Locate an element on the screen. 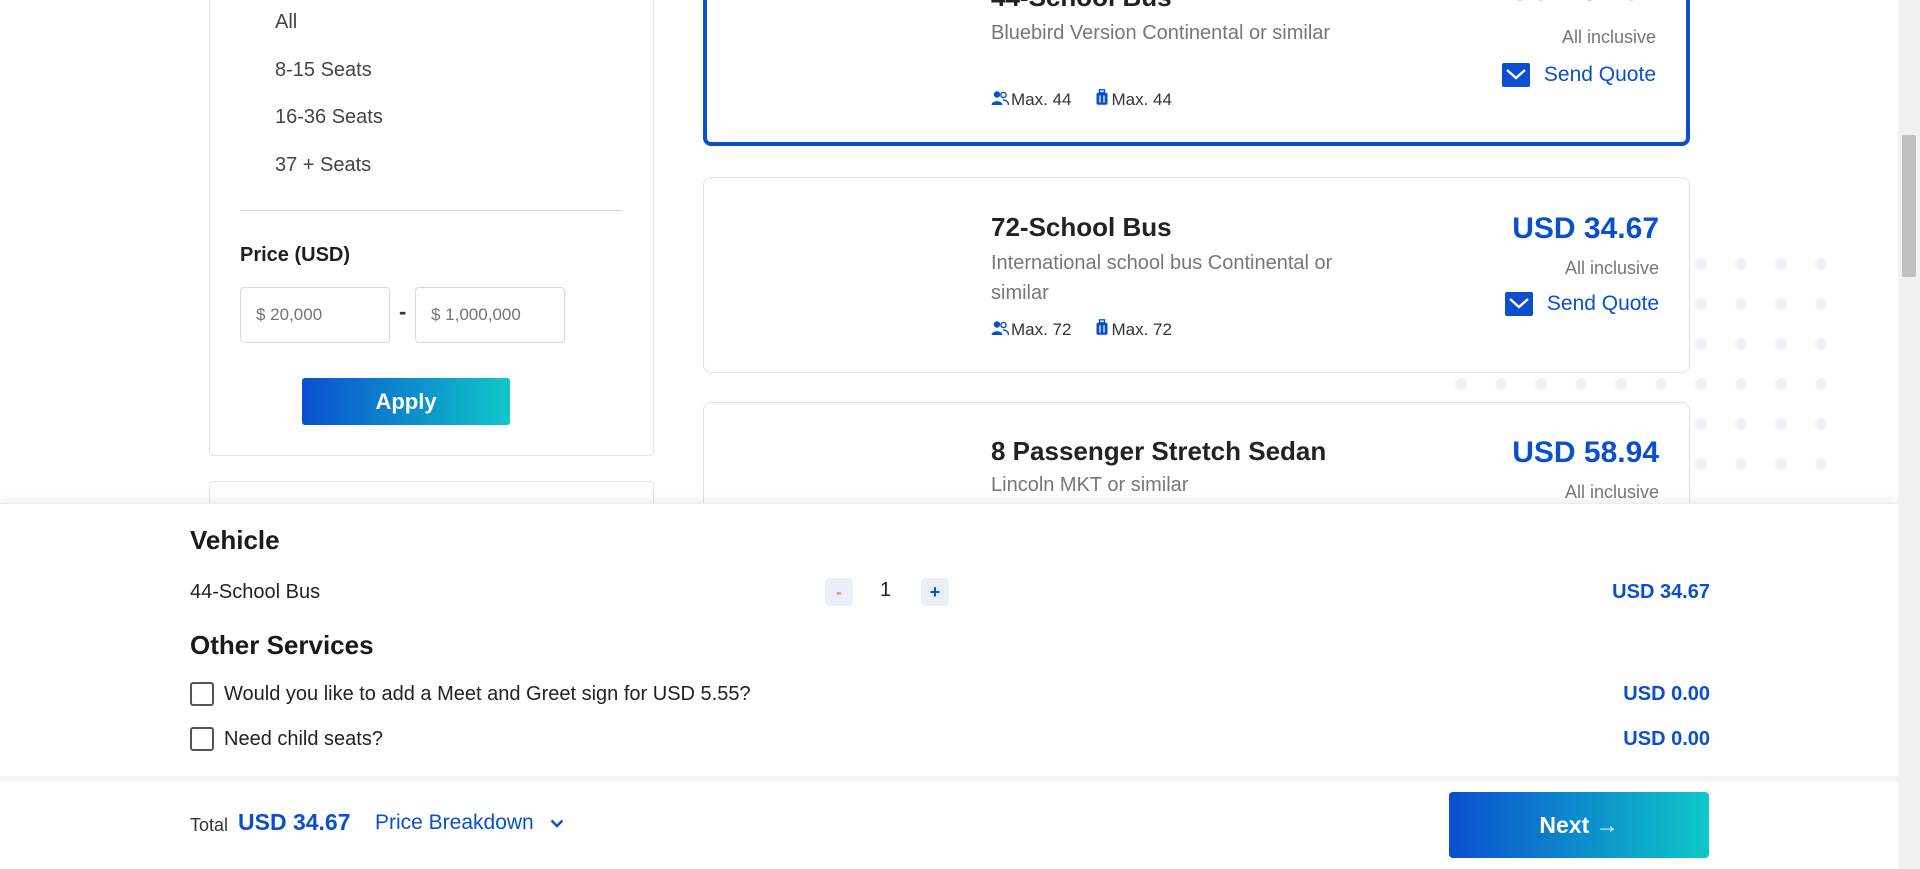 The width and height of the screenshot is (1920, 869). seat-filter-37-plus: 37 + Seats is located at coordinates (323, 165).